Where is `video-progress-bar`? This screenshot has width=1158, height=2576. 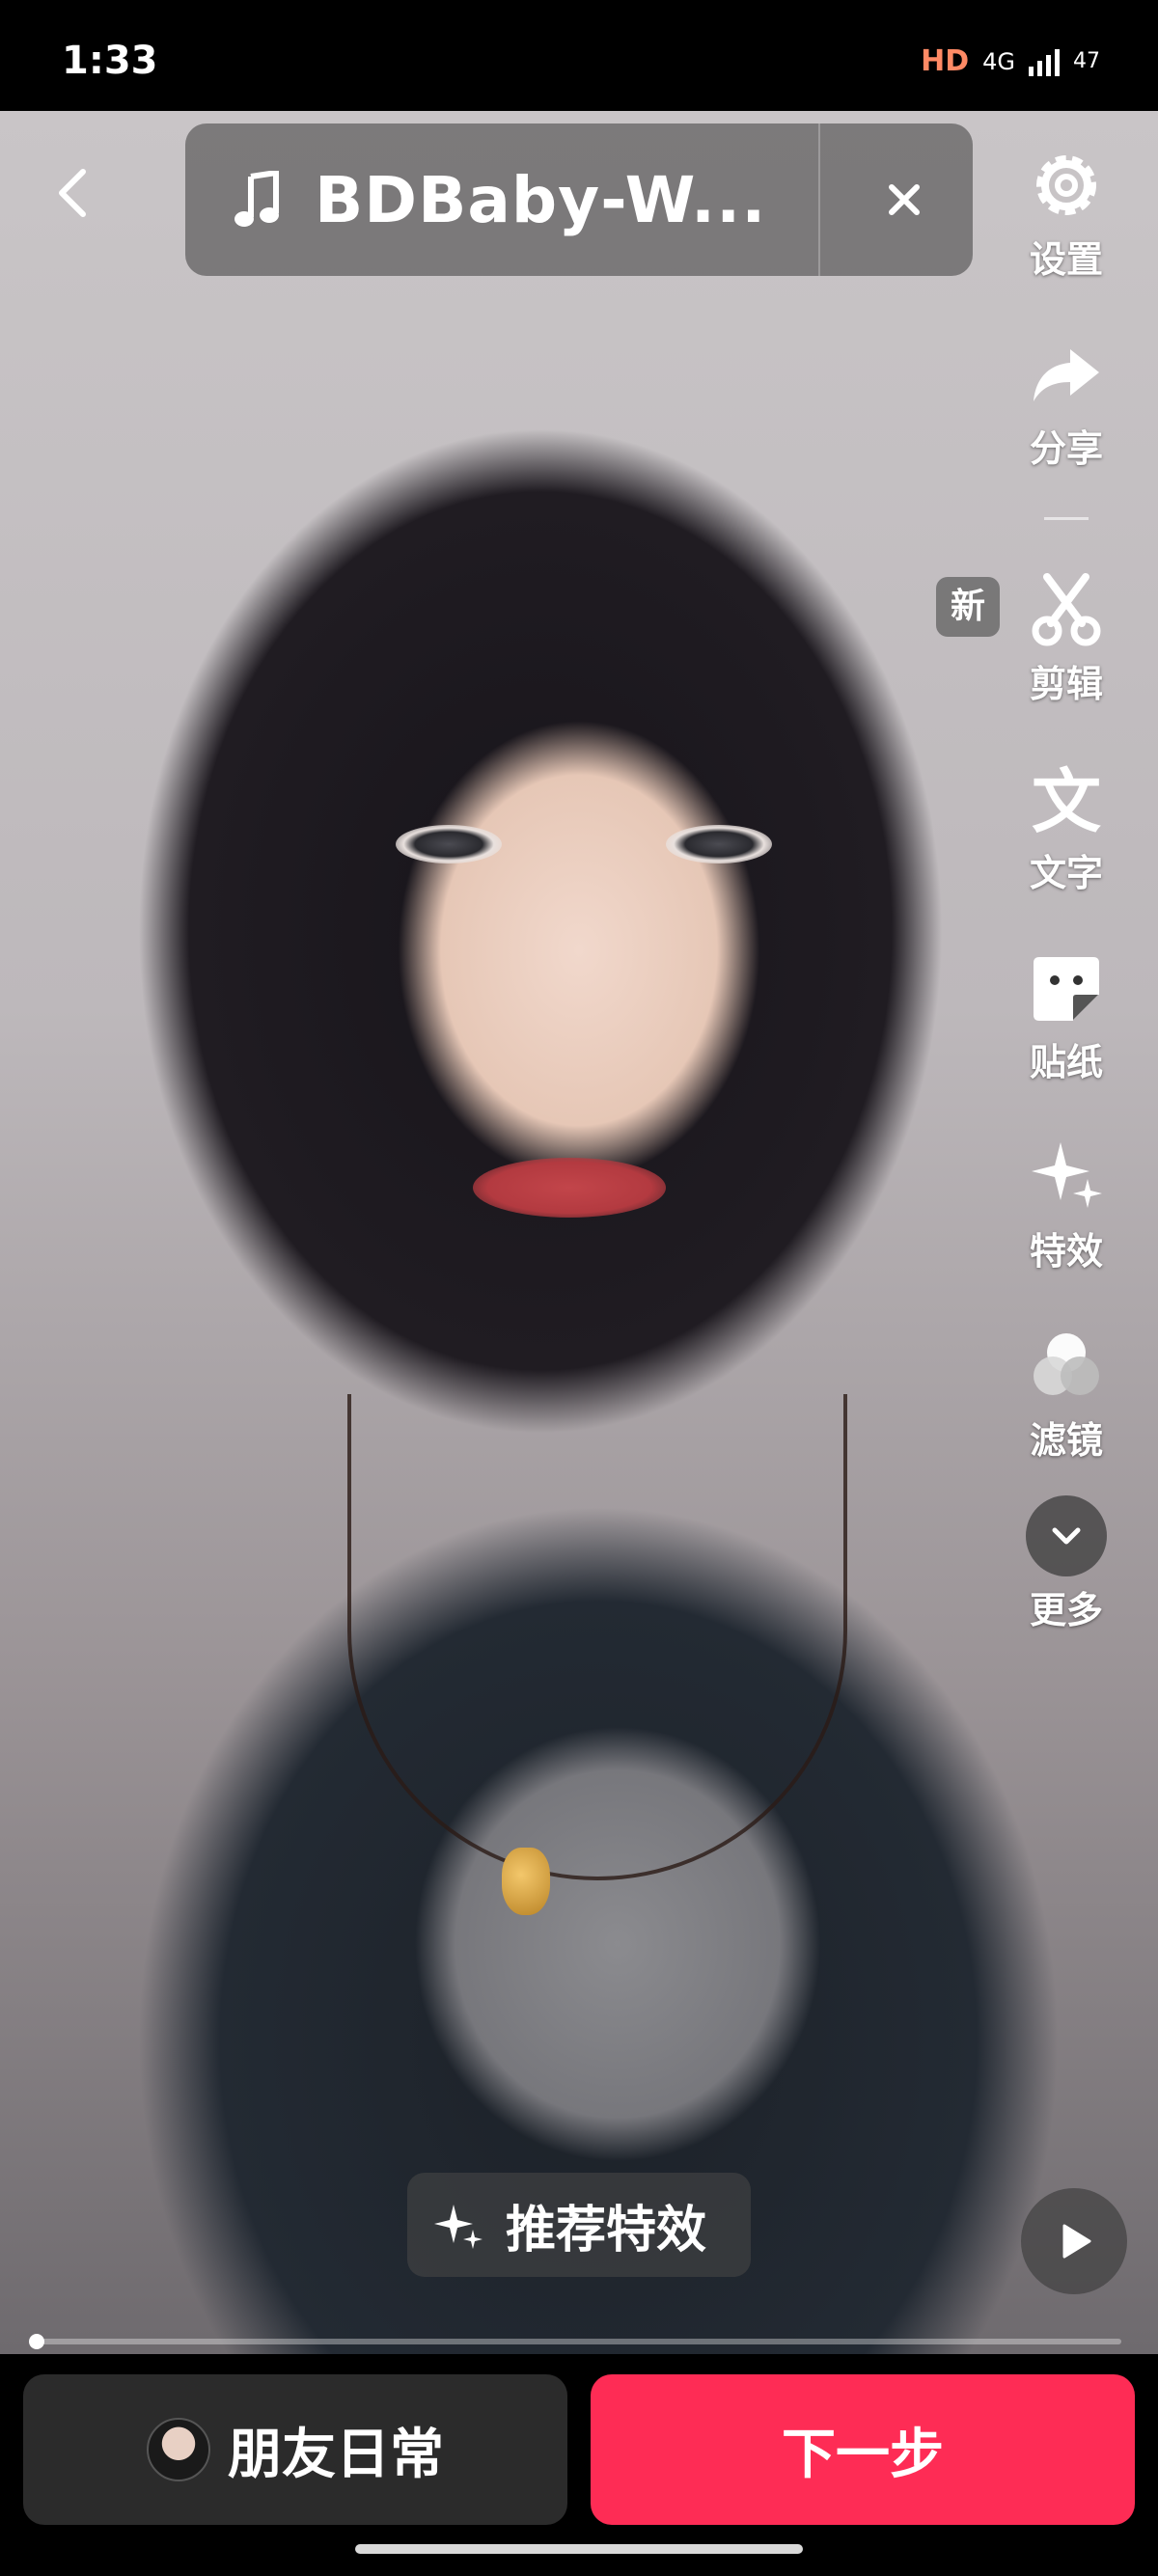 video-progress-bar is located at coordinates (575, 2342).